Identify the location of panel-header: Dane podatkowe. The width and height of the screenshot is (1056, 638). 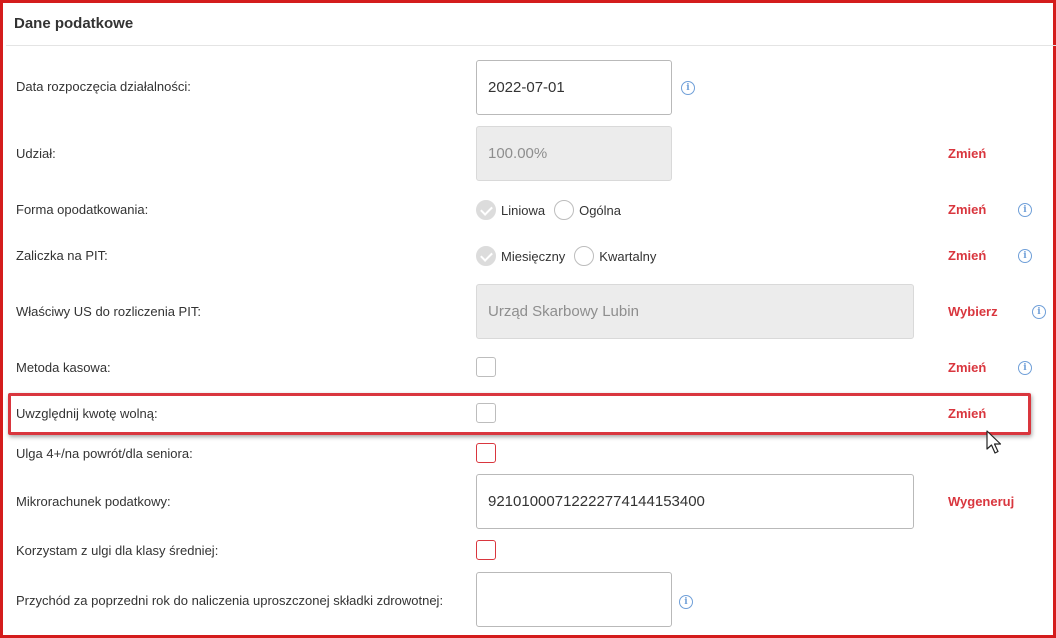
(531, 26).